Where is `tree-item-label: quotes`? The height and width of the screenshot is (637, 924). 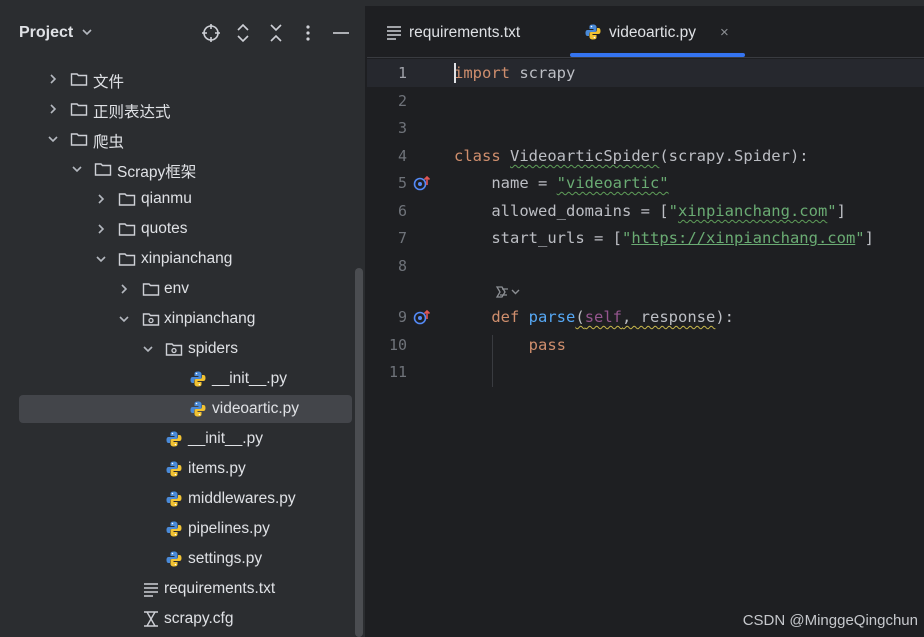 tree-item-label: quotes is located at coordinates (164, 228).